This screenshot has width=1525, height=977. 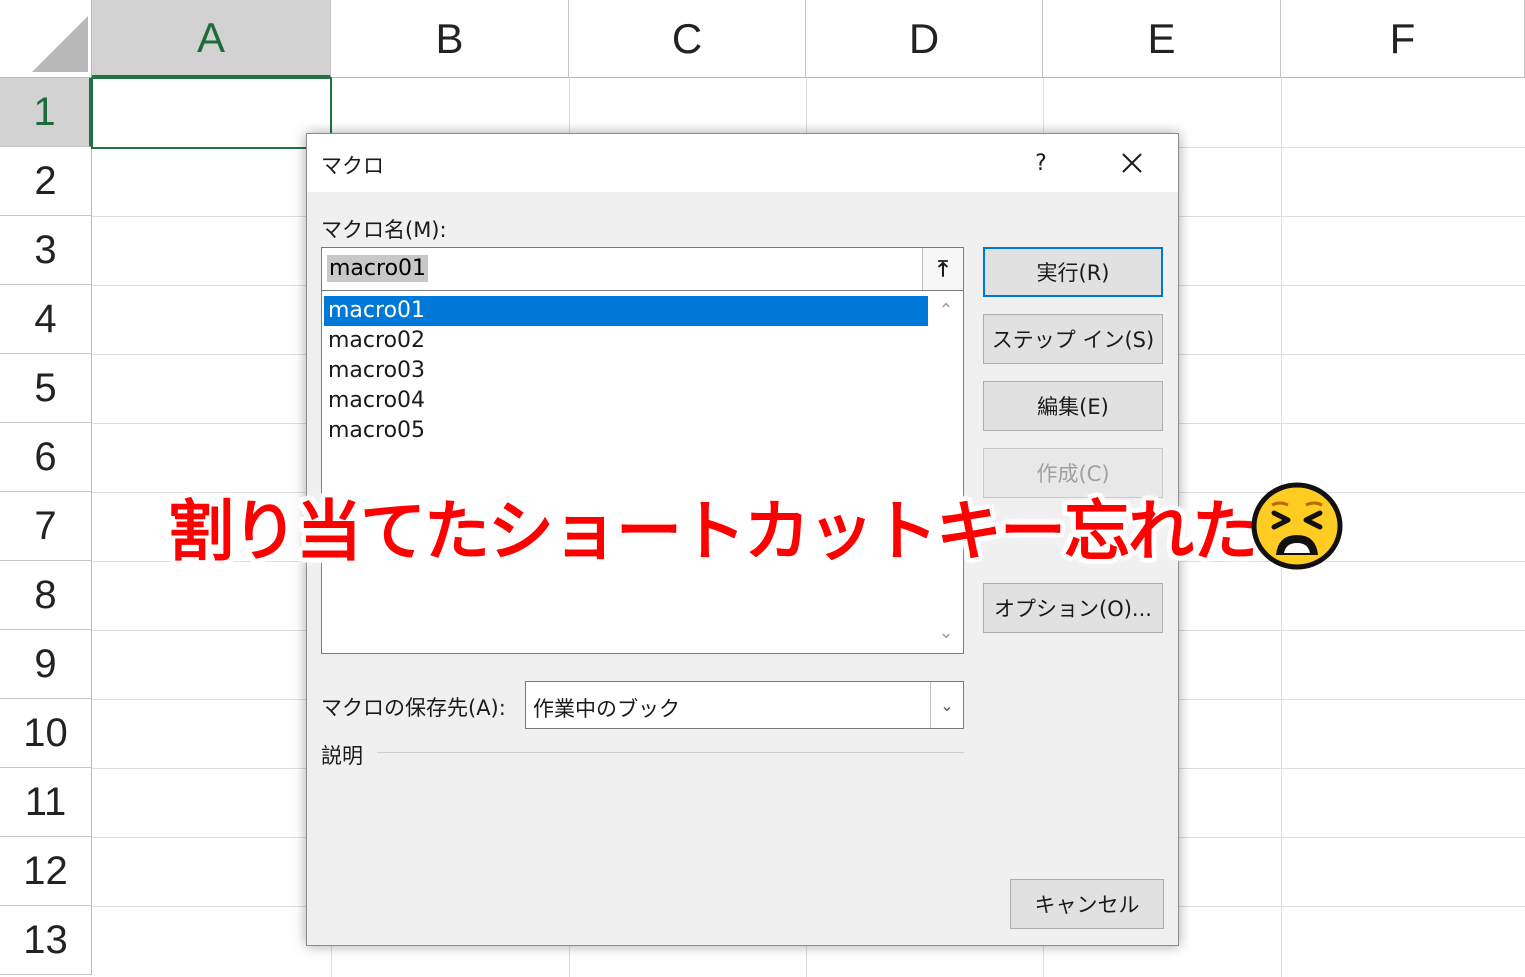 I want to click on row-header-12: 12, so click(x=46, y=871).